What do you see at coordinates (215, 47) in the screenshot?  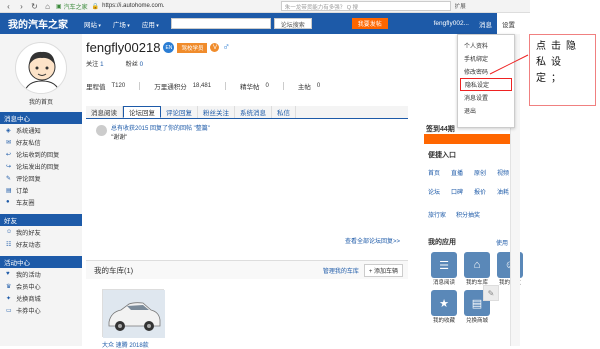 I see `v-badge: V` at bounding box center [215, 47].